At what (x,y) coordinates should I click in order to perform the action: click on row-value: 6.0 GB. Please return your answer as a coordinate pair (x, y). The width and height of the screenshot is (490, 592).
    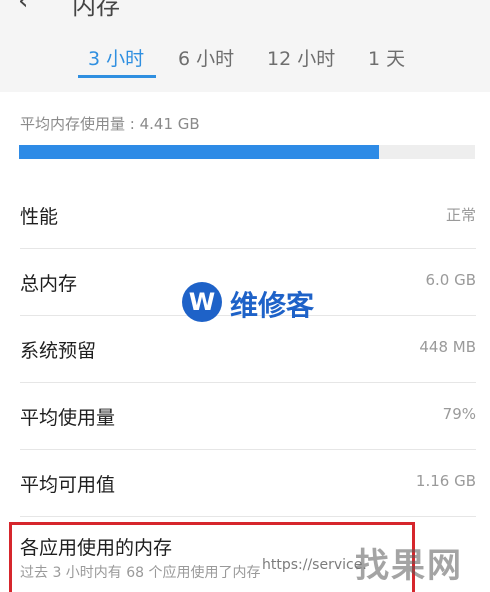
    Looking at the image, I should click on (450, 280).